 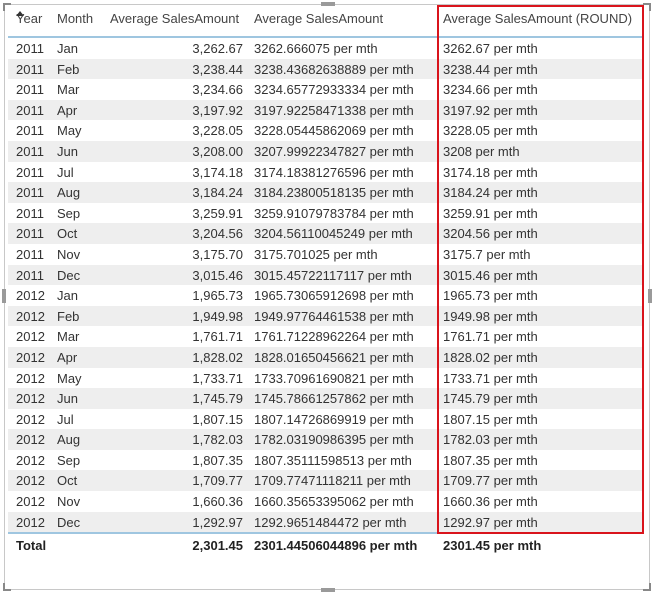 What do you see at coordinates (328, 590) in the screenshot?
I see `resize-handle-bottom` at bounding box center [328, 590].